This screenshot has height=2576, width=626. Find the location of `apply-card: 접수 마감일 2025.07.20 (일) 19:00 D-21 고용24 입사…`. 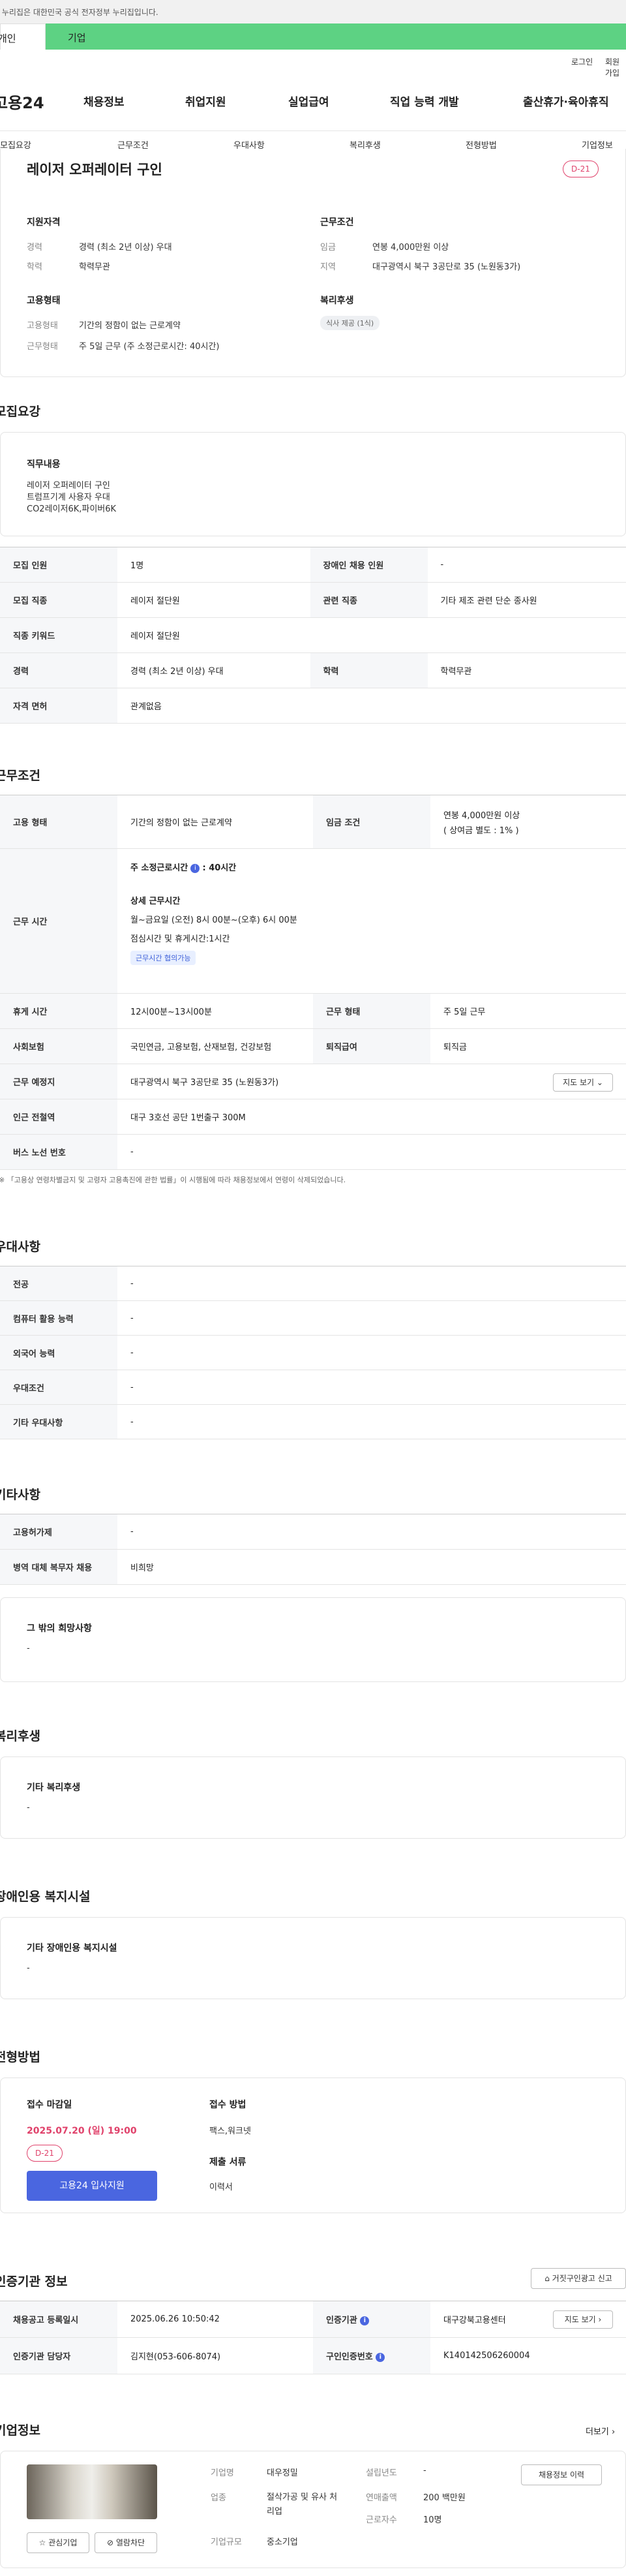

apply-card: 접수 마감일 2025.07.20 (일) 19:00 D-21 고용24 입사… is located at coordinates (313, 2145).